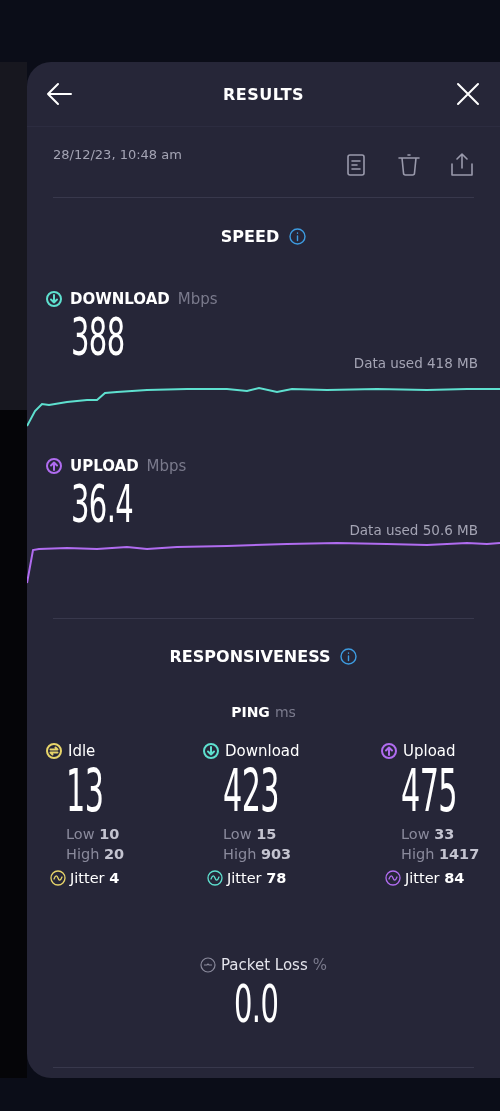  Describe the element at coordinates (117, 155) in the screenshot. I see `test-timestamp: 28/12/23, 10:48 am` at that location.